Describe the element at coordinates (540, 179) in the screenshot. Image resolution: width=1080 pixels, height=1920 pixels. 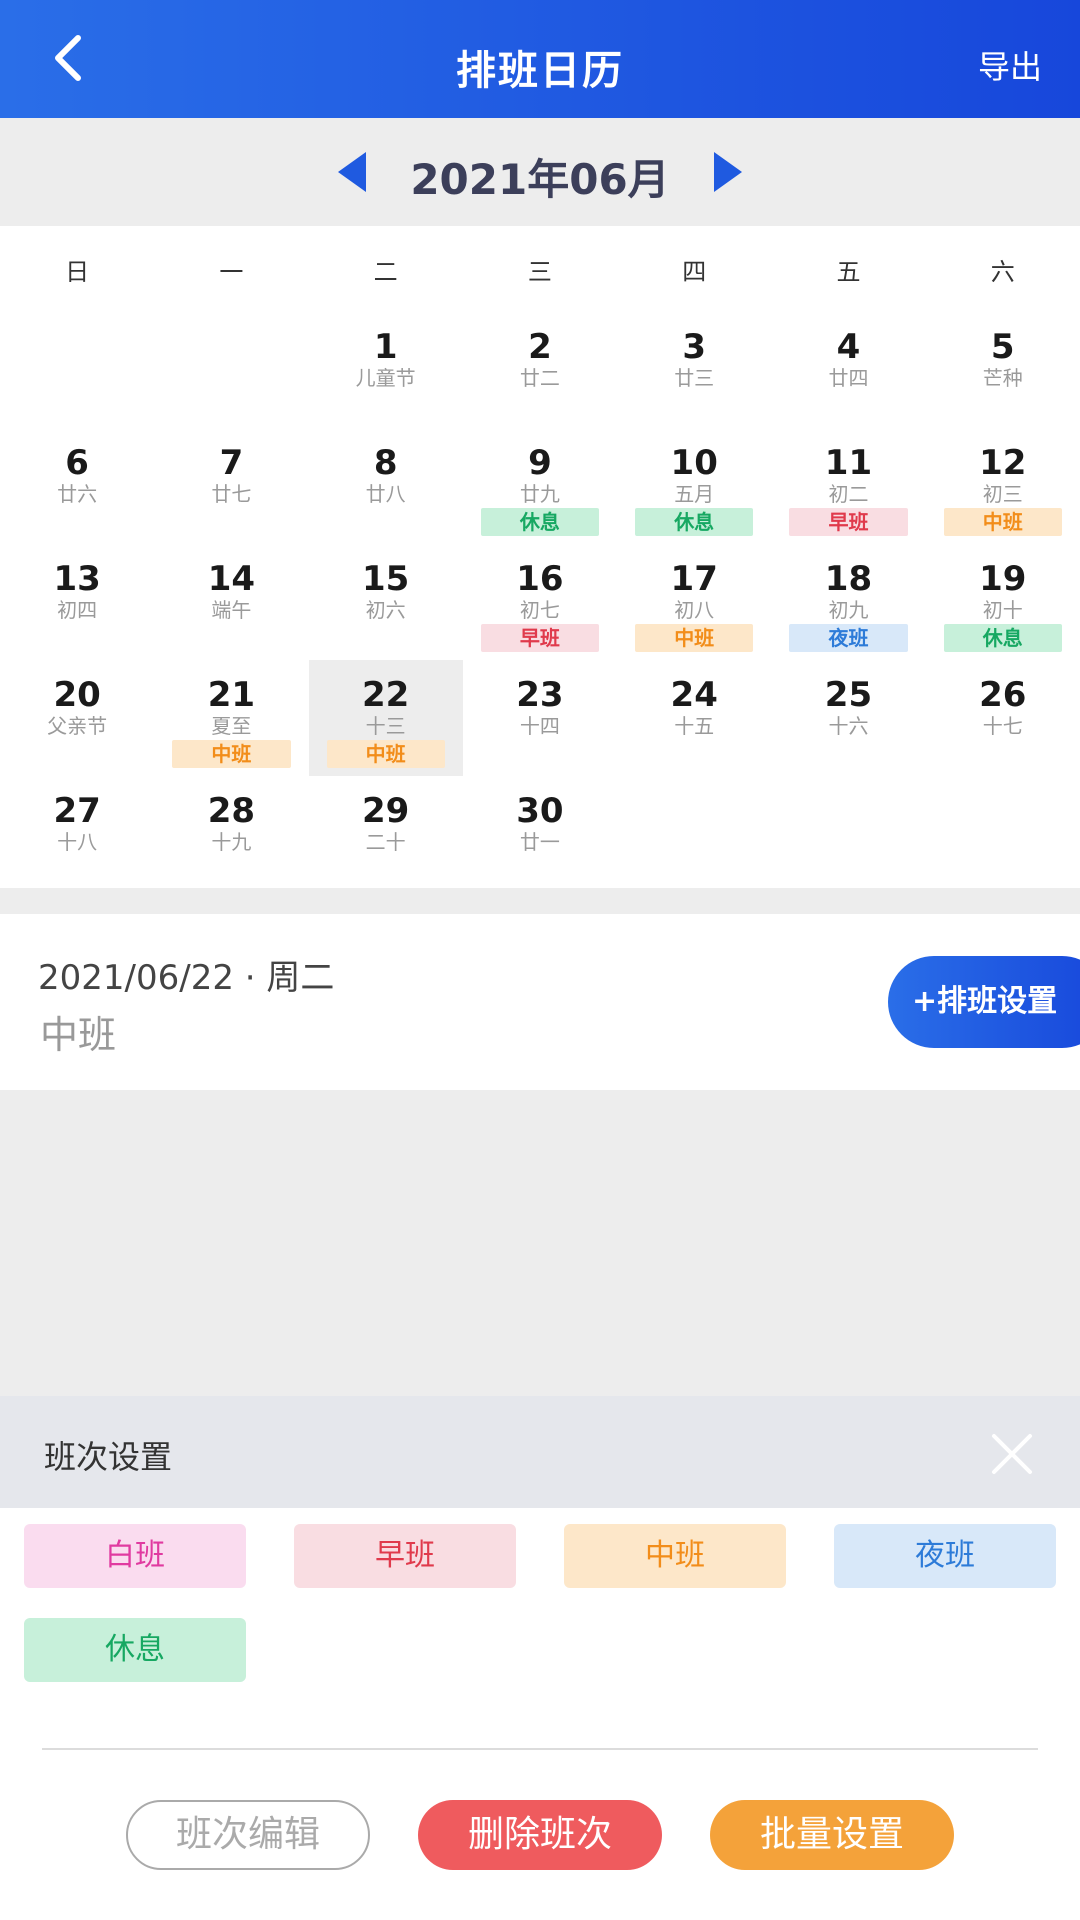
I see `month-label: 2021年06月` at that location.